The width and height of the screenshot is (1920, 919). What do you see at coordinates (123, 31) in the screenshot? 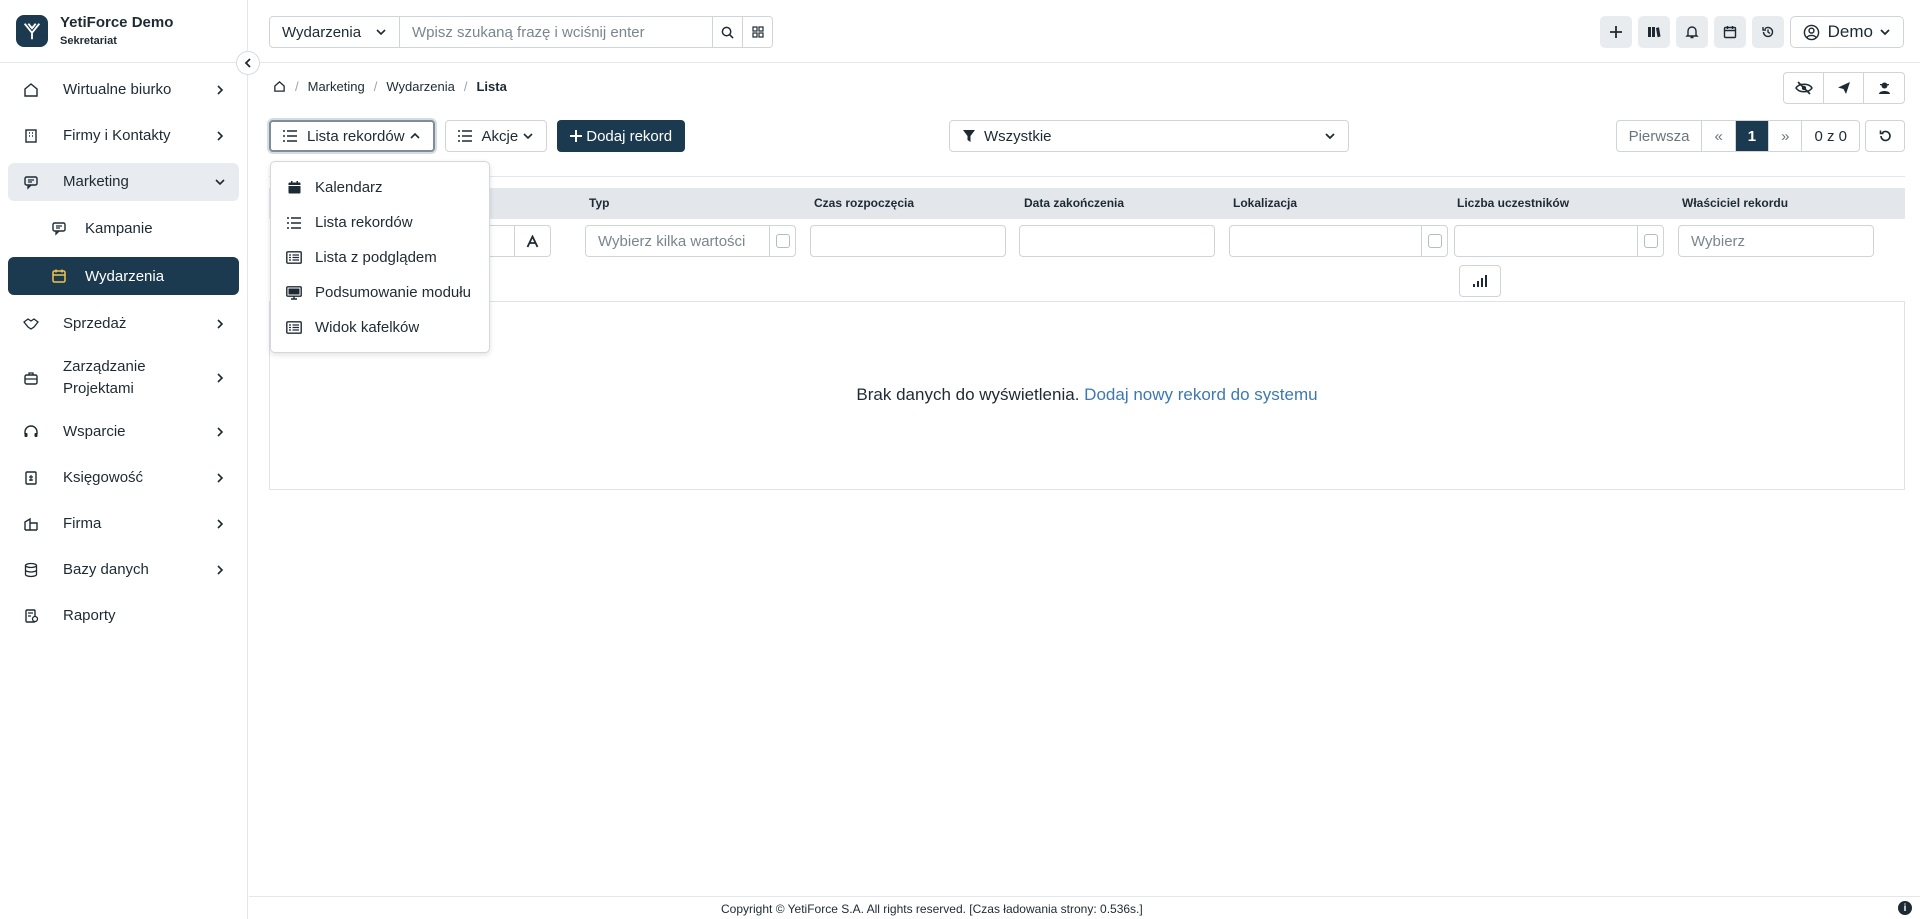
I see `brand: YetiForce Demo Sekretariat` at bounding box center [123, 31].